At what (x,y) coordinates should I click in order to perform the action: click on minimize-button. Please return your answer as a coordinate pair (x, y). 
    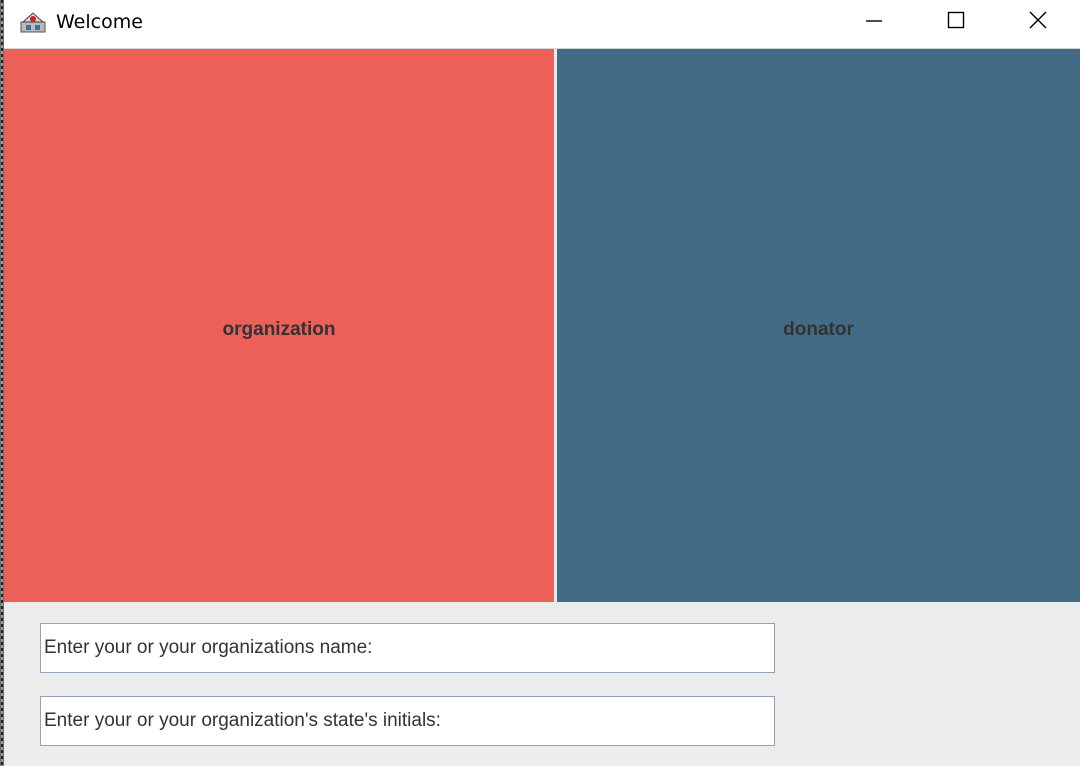
    Looking at the image, I should click on (874, 22).